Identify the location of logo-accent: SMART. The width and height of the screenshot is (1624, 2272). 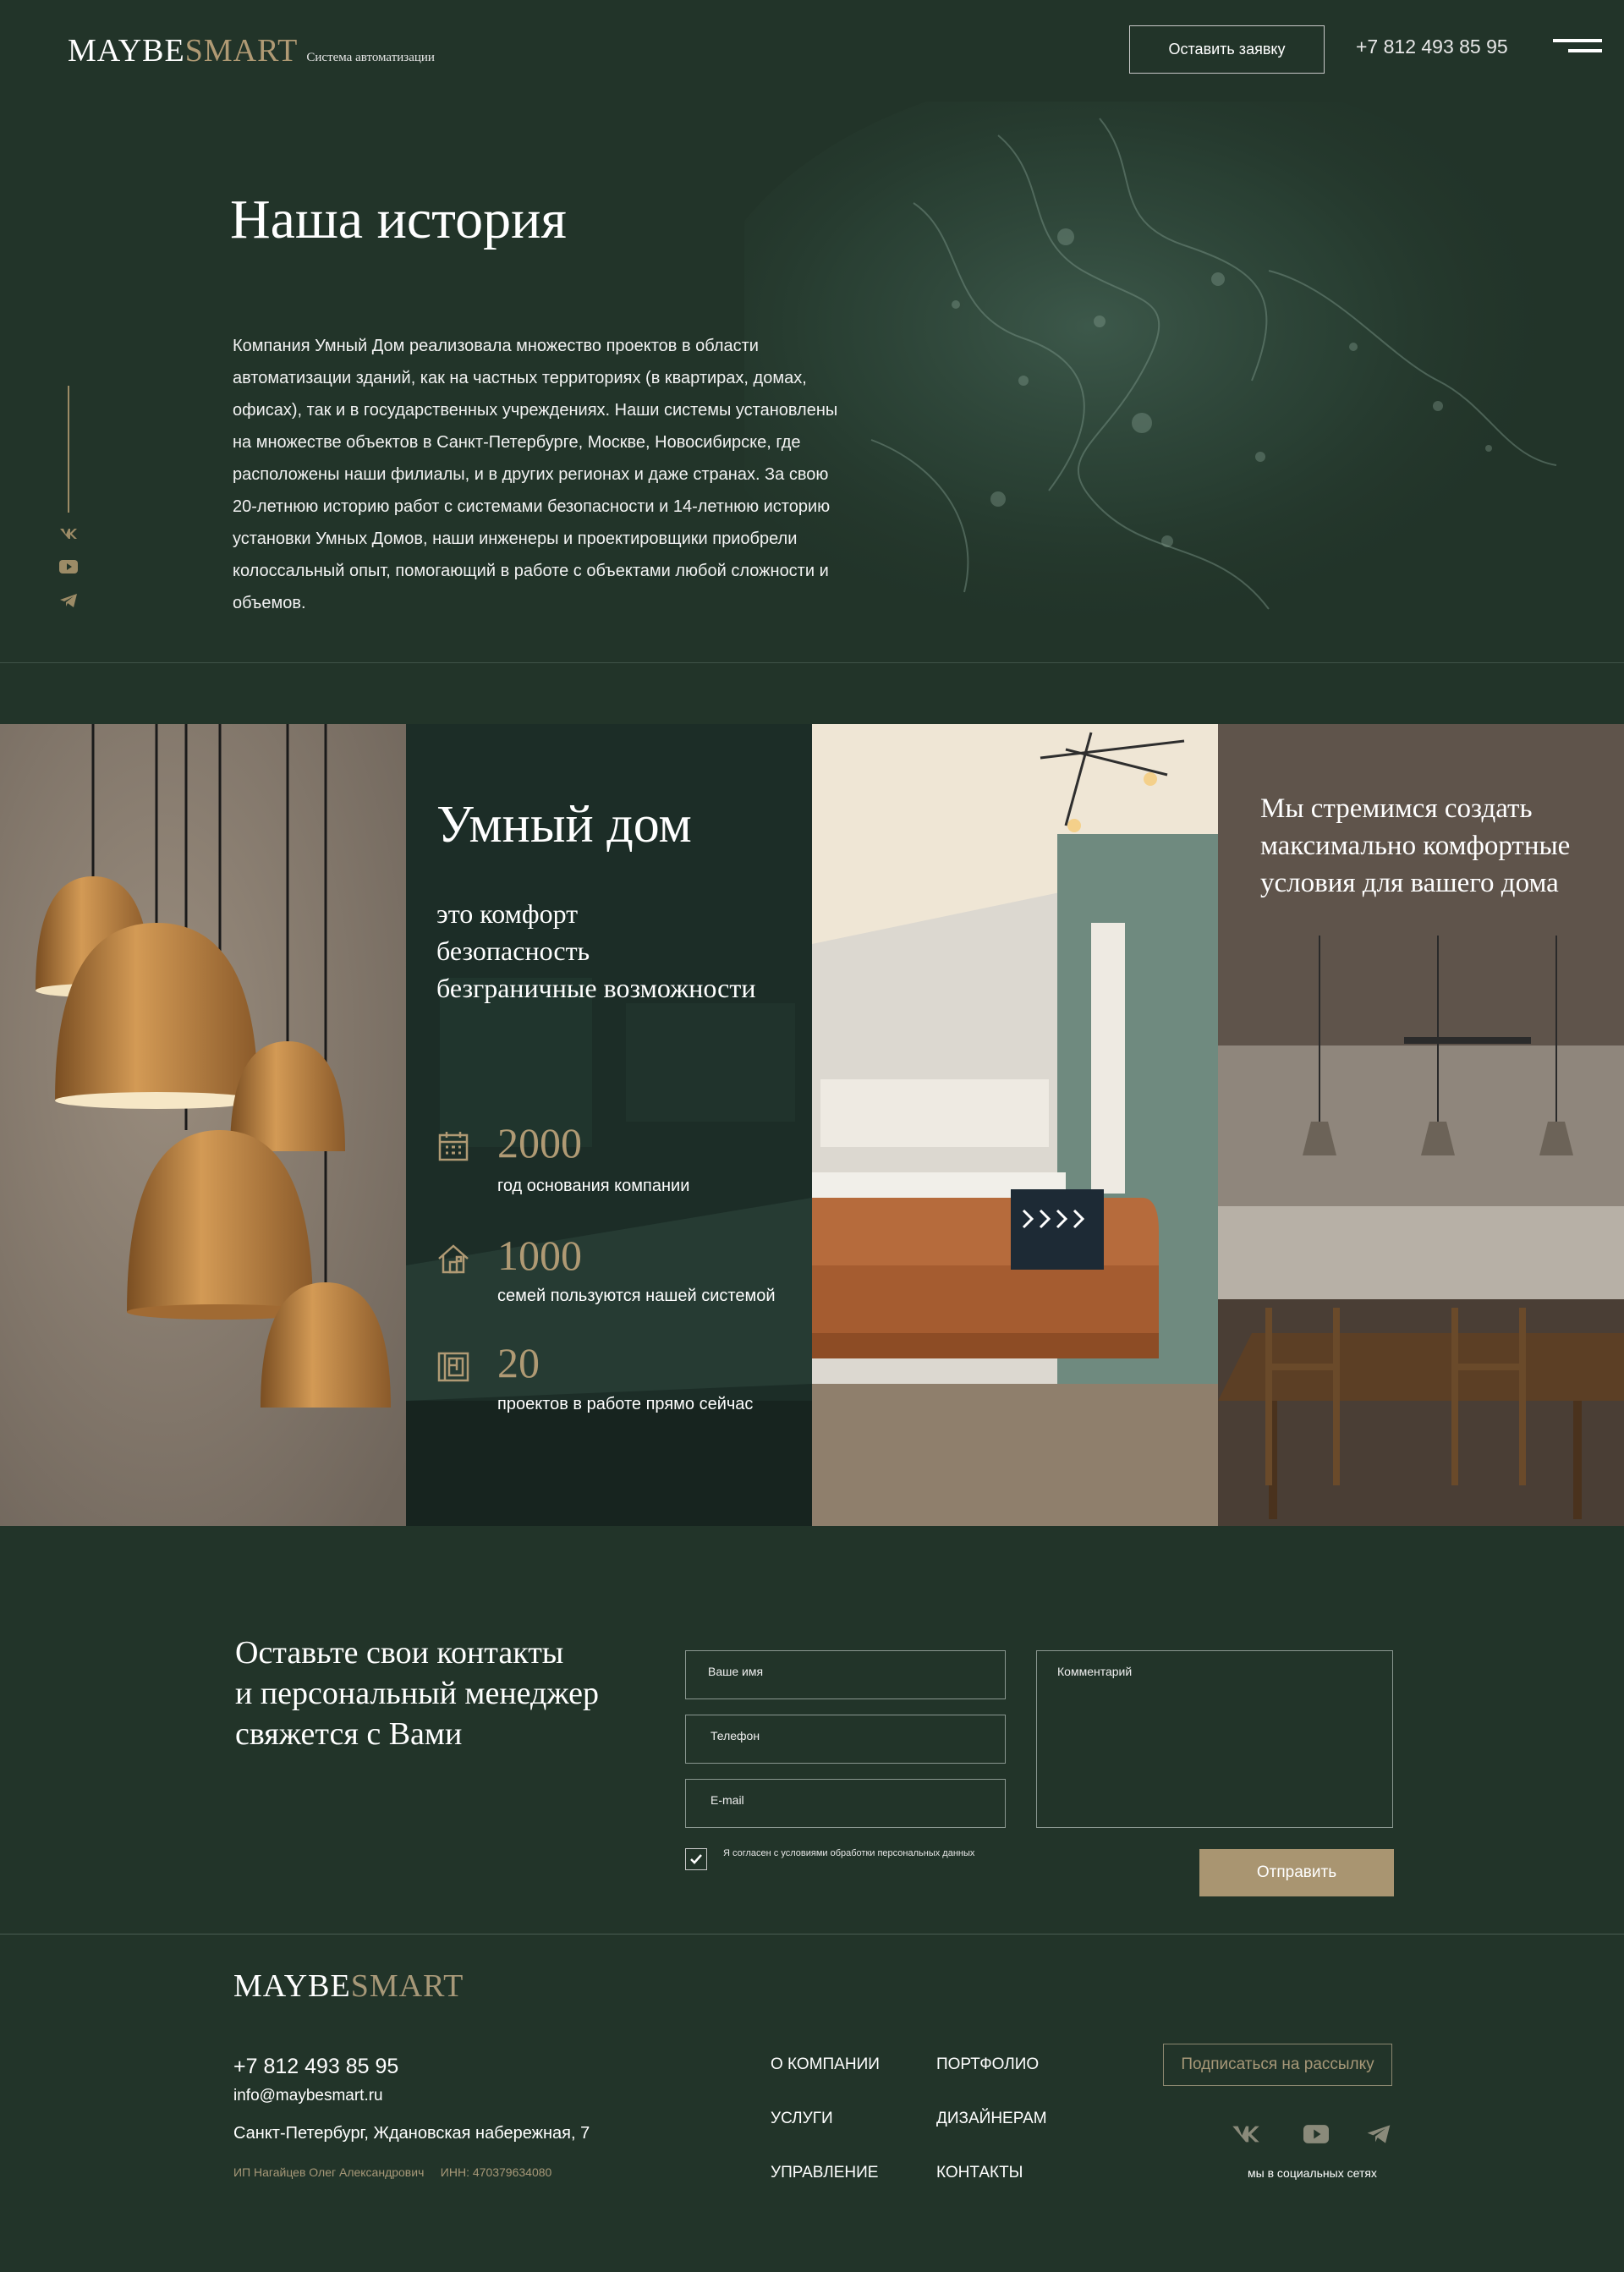
(241, 51).